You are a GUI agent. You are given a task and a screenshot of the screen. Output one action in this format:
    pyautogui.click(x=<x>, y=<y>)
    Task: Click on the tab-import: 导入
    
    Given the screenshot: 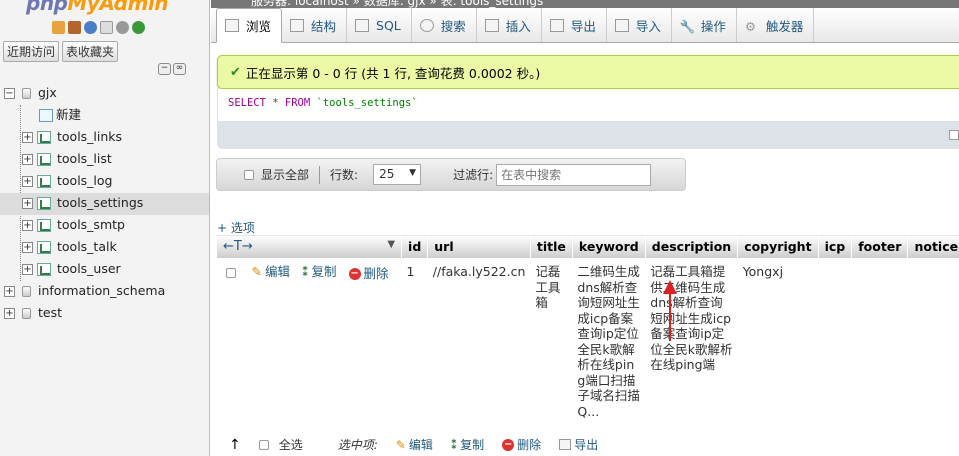 What is the action you would take?
    pyautogui.click(x=639, y=25)
    